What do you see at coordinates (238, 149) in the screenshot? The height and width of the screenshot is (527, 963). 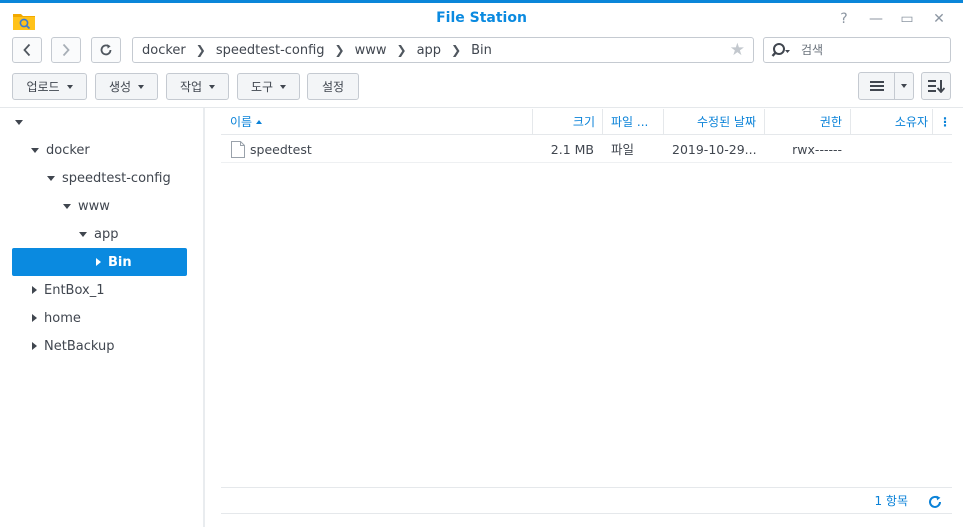 I see `file-icon` at bounding box center [238, 149].